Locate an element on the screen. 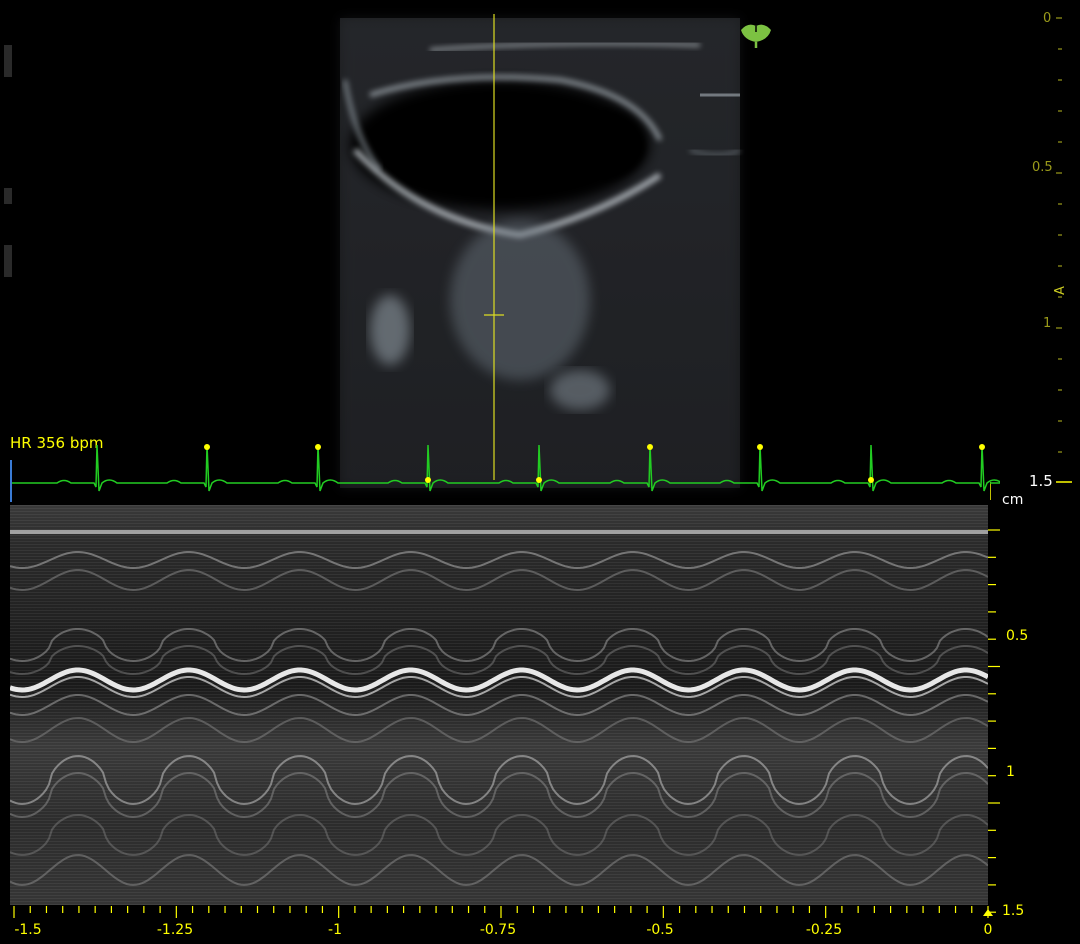 The width and height of the screenshot is (1080, 944). bmode-depth-label-0.5: 0.5 is located at coordinates (1042, 167).